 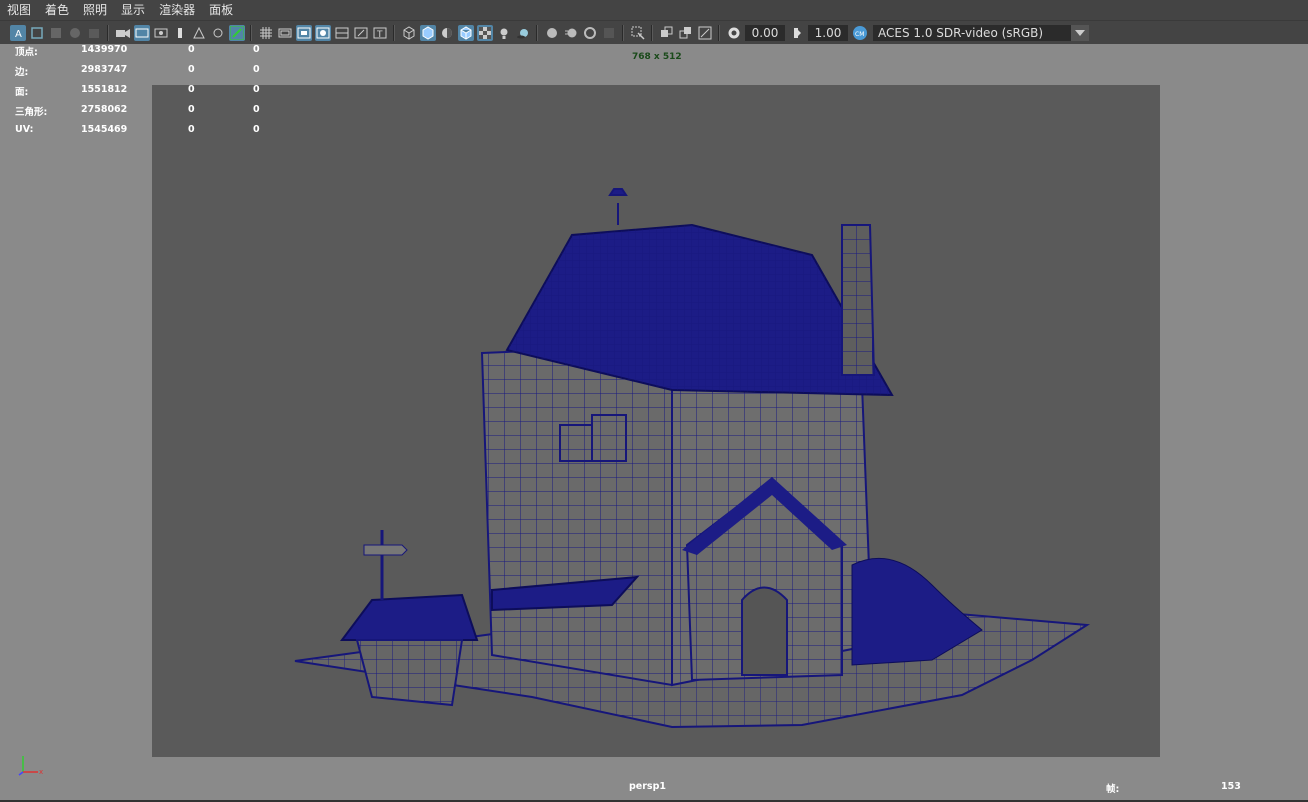 What do you see at coordinates (797, 33) in the screenshot?
I see `gamma-icon` at bounding box center [797, 33].